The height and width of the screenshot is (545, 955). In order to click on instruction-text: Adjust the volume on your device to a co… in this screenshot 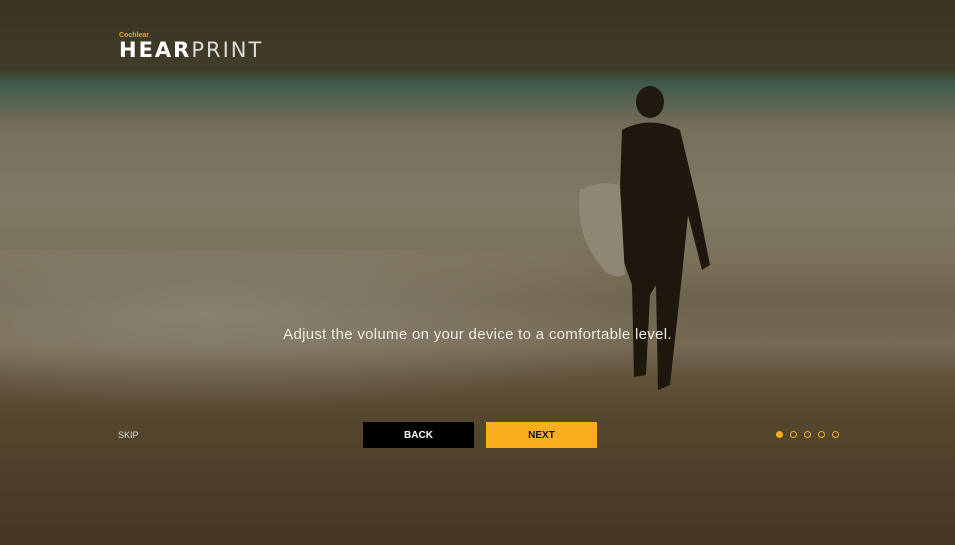, I will do `click(477, 334)`.